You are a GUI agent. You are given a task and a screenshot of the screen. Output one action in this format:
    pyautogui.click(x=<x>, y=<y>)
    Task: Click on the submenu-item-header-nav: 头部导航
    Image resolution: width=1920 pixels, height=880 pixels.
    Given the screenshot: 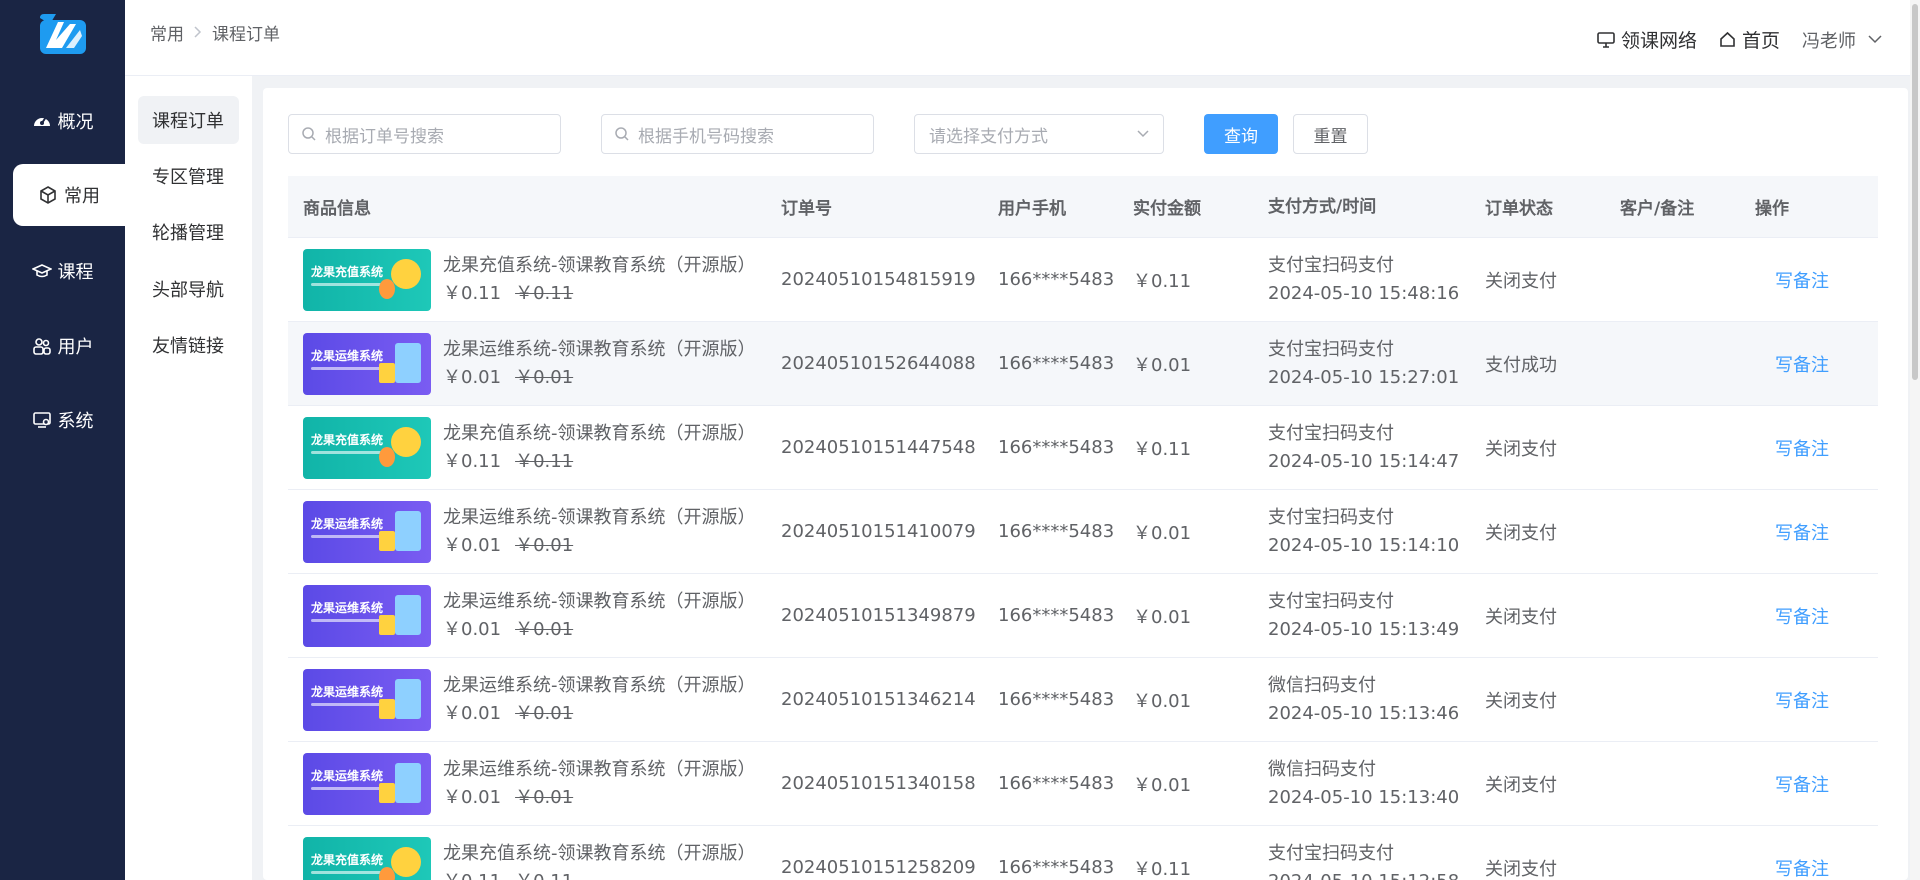 What is the action you would take?
    pyautogui.click(x=188, y=289)
    